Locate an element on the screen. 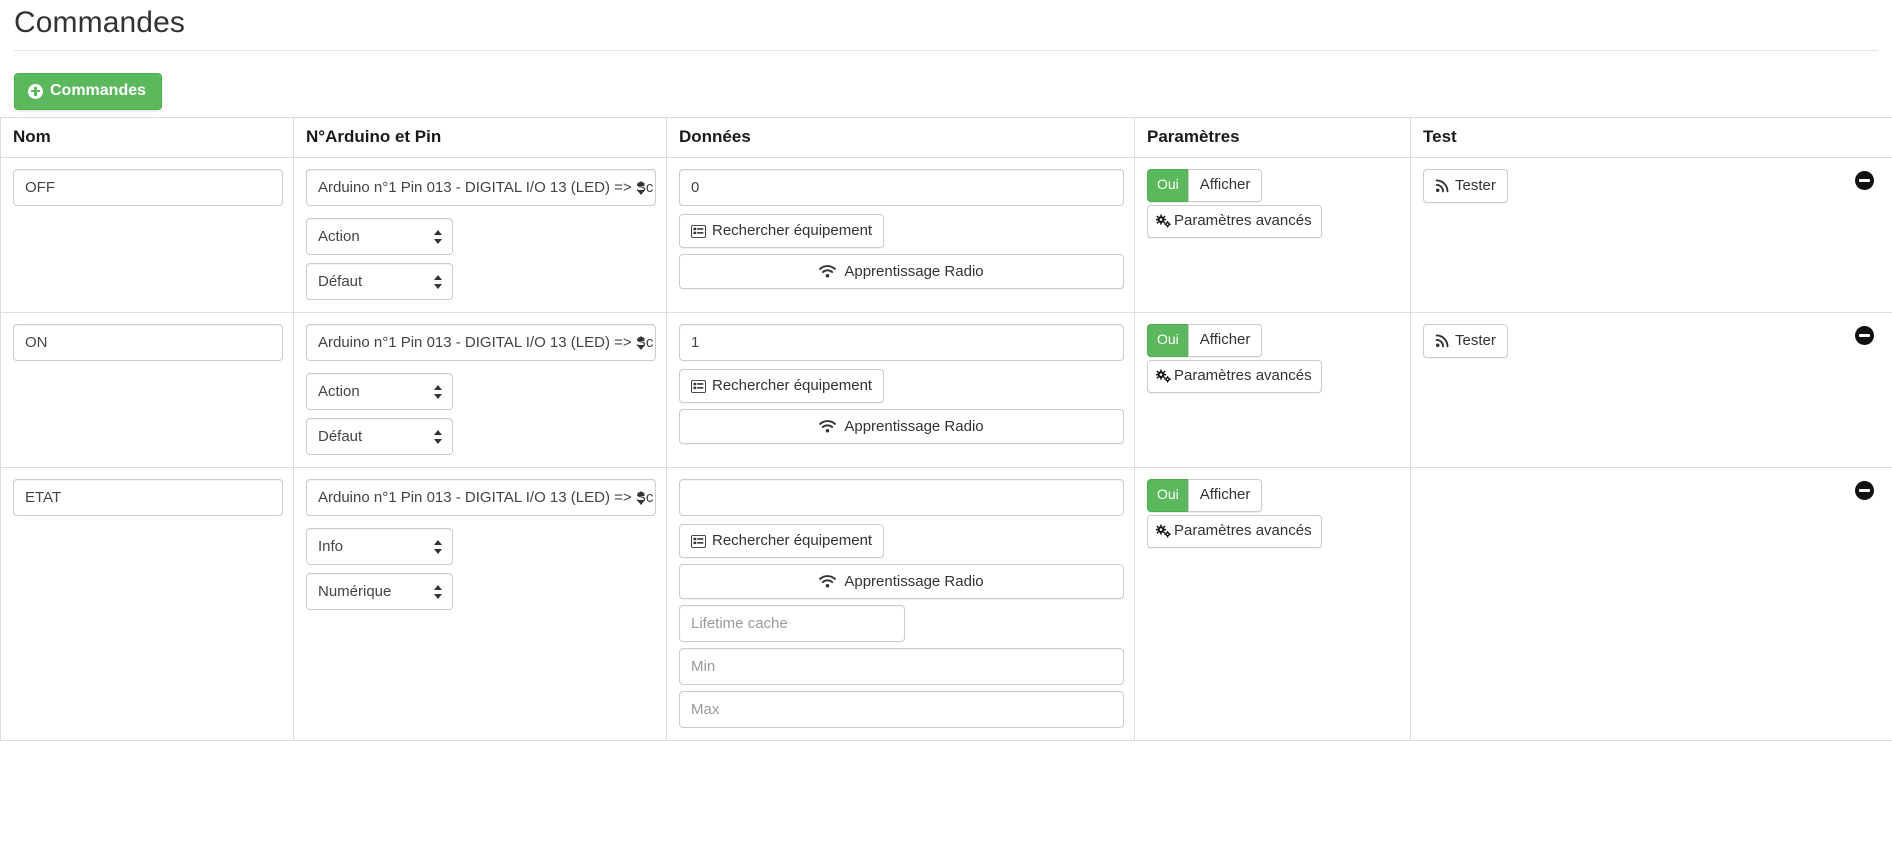 The width and height of the screenshot is (1892, 844). cogs-icon is located at coordinates (1163, 531).